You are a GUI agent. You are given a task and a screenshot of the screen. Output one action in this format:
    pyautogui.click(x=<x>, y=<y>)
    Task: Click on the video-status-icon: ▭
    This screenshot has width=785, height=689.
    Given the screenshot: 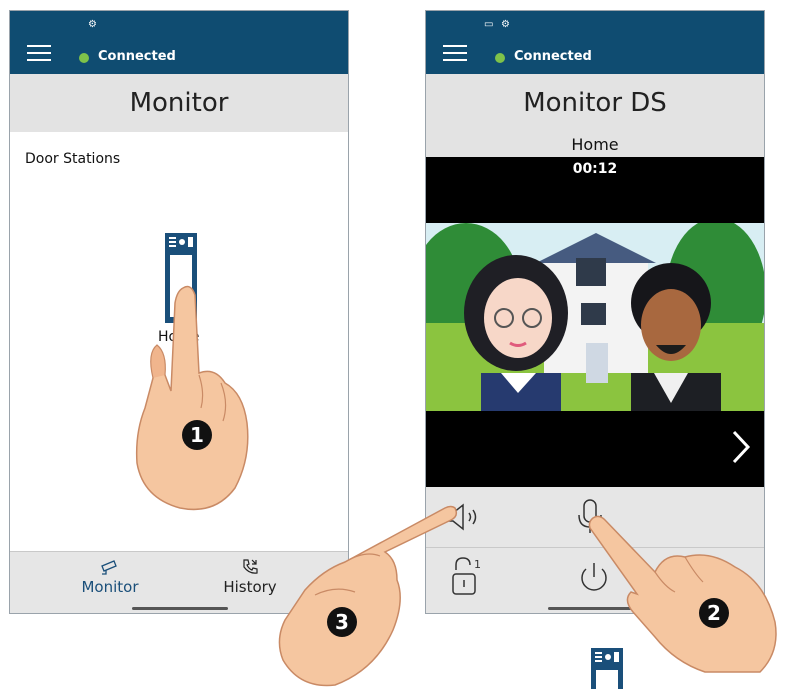 What is the action you would take?
    pyautogui.click(x=489, y=24)
    